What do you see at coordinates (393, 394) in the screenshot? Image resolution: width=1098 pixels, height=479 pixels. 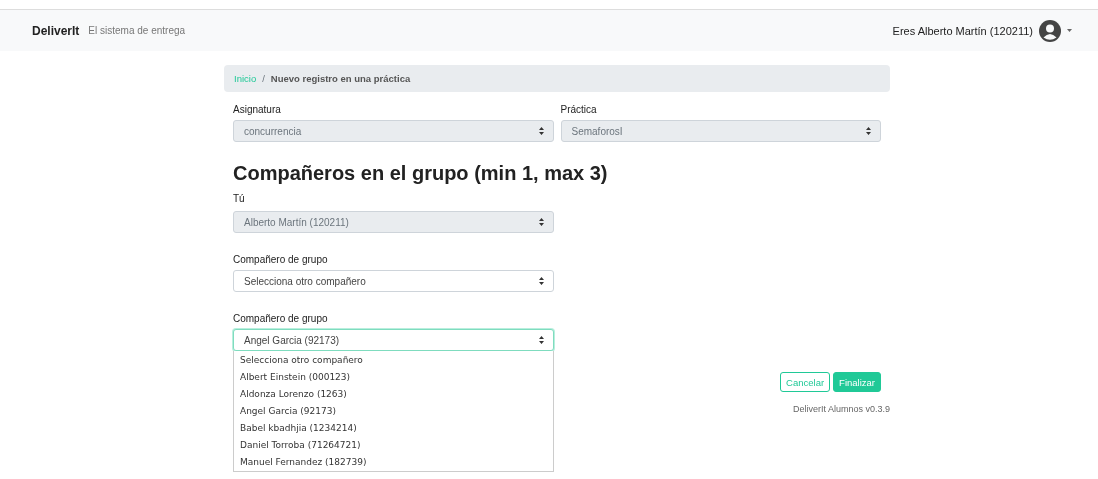 I see `dropdown-option: Aldonza Lorenzo (1263)` at bounding box center [393, 394].